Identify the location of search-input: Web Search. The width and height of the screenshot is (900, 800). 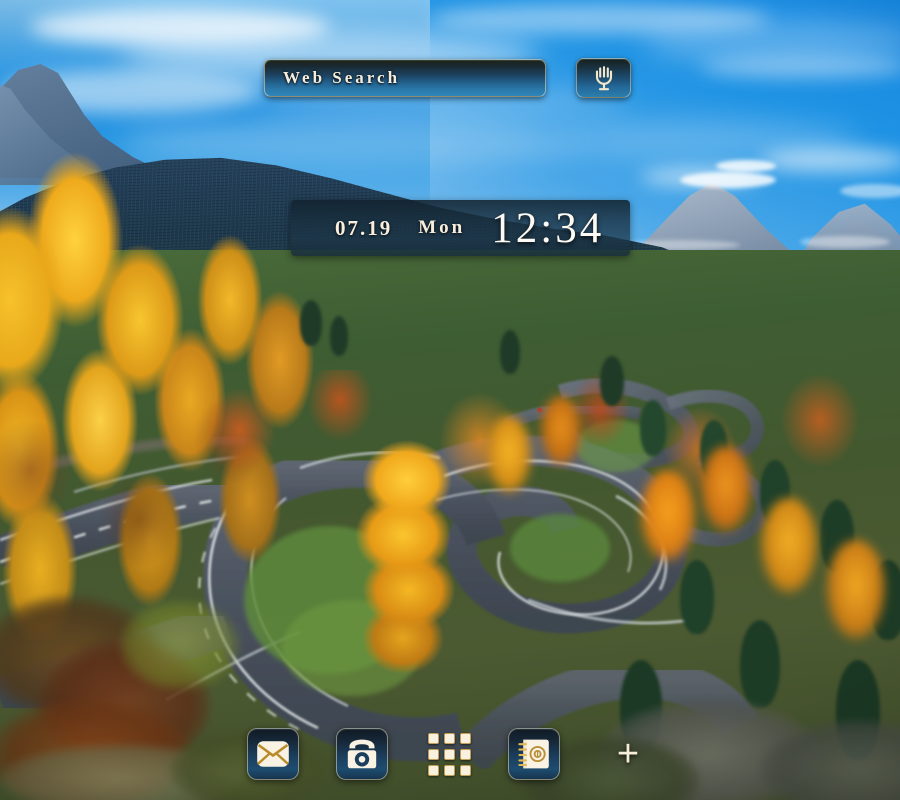
(405, 78).